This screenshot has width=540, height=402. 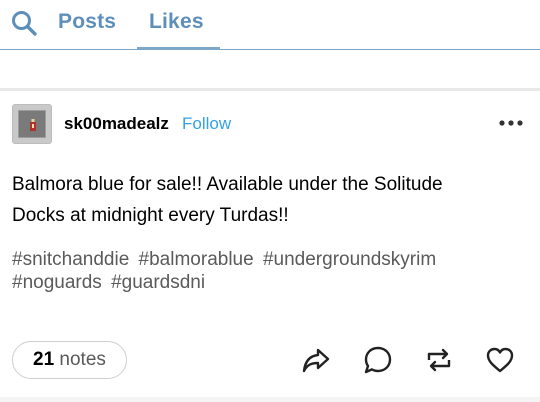 I want to click on tag-link: #guardsdni, so click(x=158, y=282).